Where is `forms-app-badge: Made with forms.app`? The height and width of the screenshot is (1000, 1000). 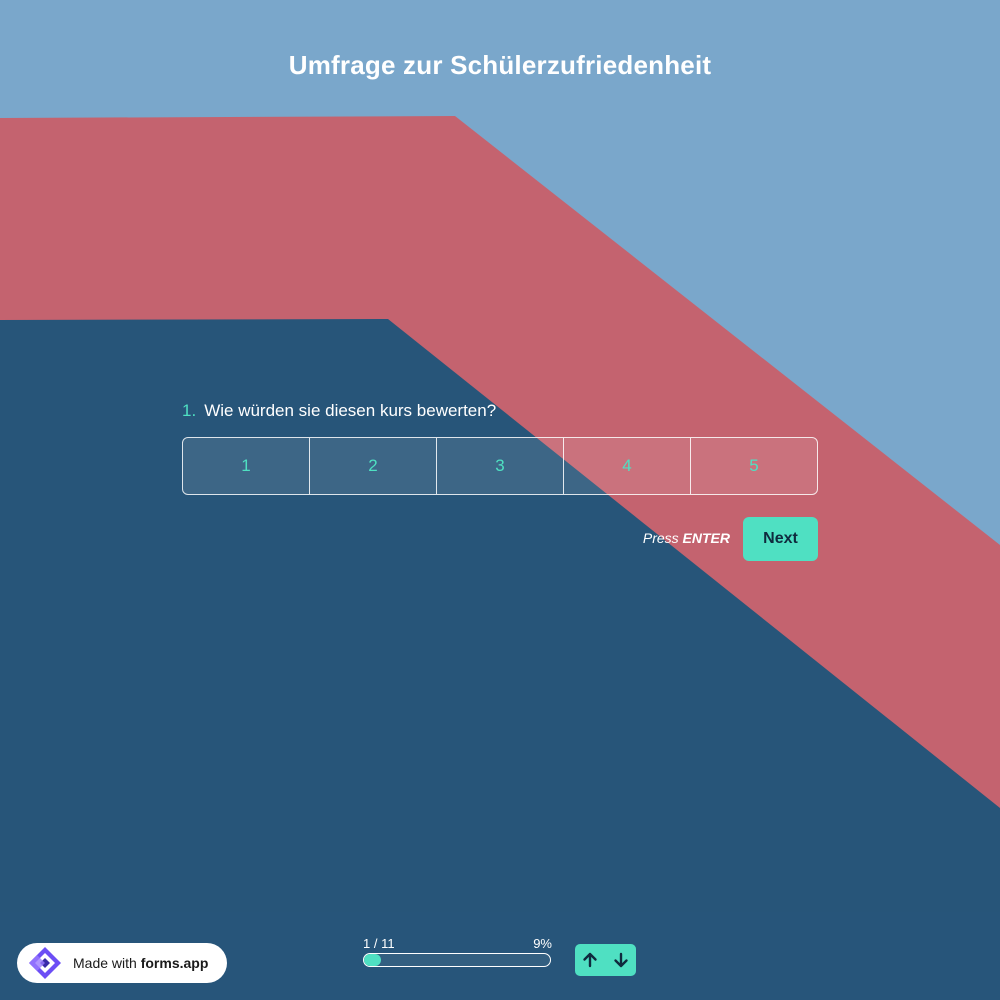 forms-app-badge: Made with forms.app is located at coordinates (122, 963).